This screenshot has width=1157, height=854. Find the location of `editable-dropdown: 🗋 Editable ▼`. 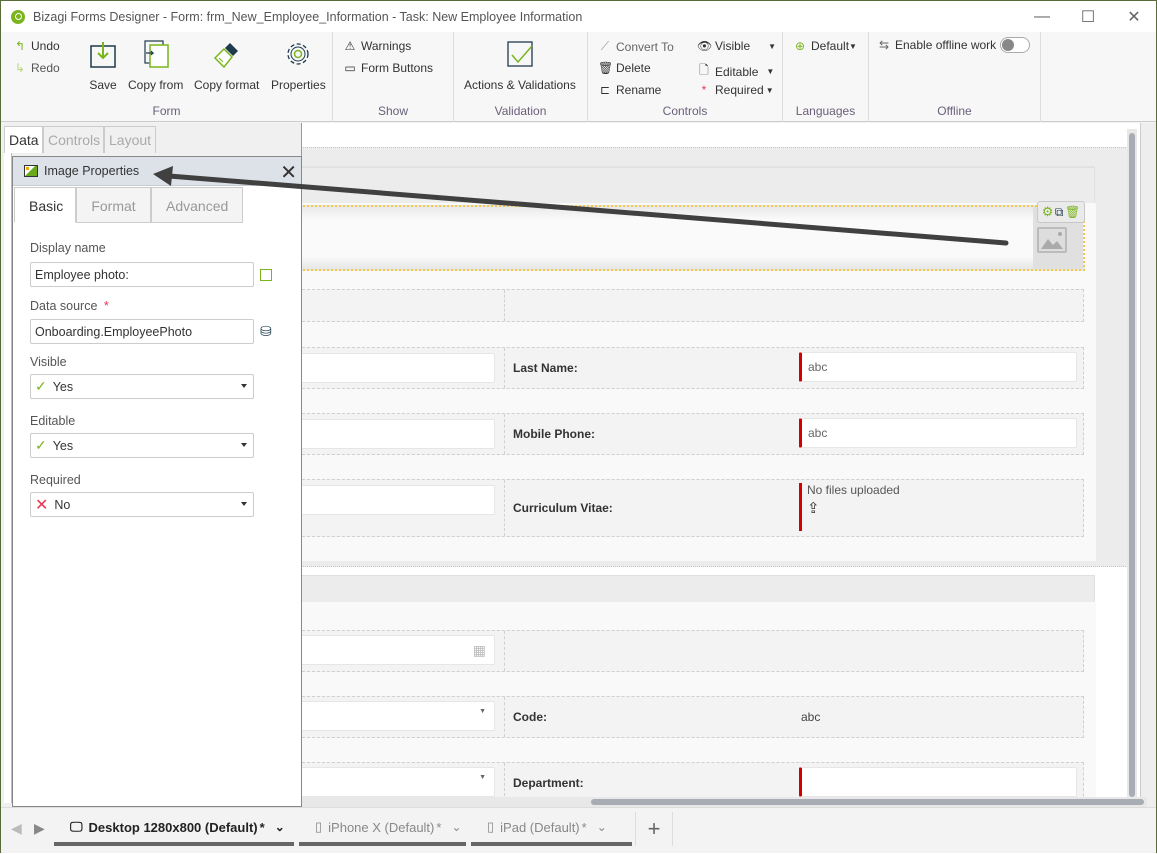

editable-dropdown: 🗋 Editable ▼ is located at coordinates (735, 71).